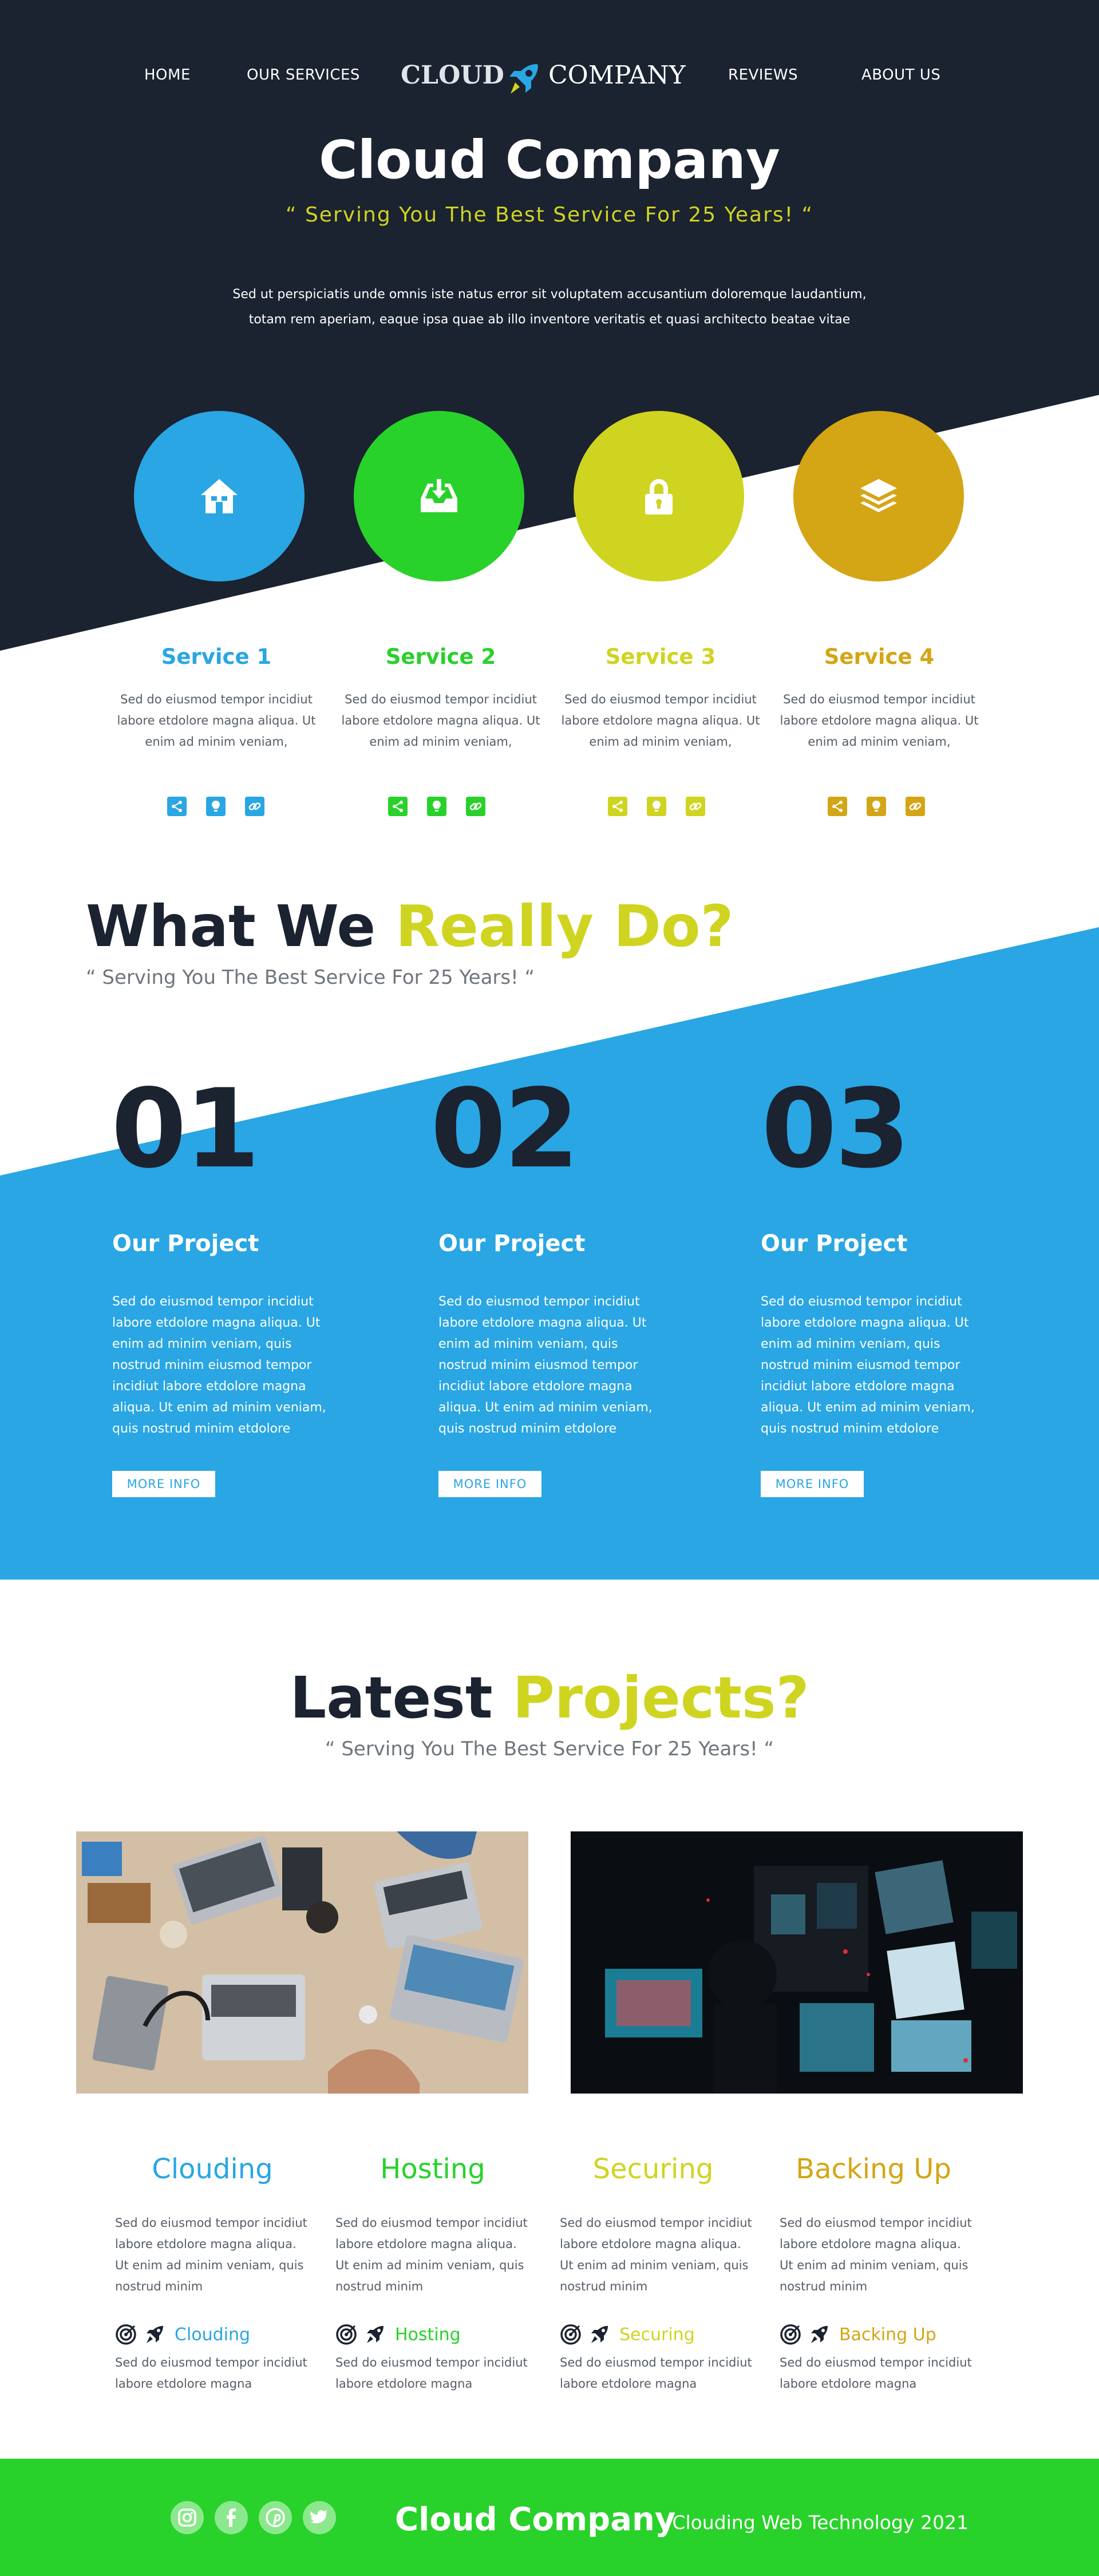 The height and width of the screenshot is (2576, 1099). What do you see at coordinates (535, 2519) in the screenshot?
I see `footer-brand: Cloud Company` at bounding box center [535, 2519].